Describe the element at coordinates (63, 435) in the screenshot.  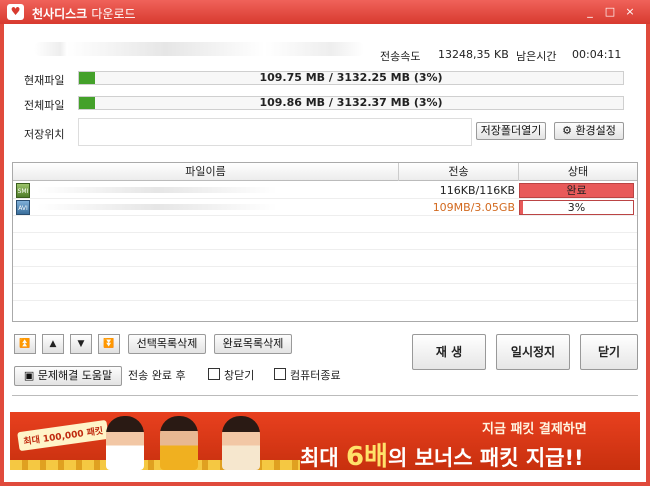
I see `banner-tag: 최대 100,000 패킷` at that location.